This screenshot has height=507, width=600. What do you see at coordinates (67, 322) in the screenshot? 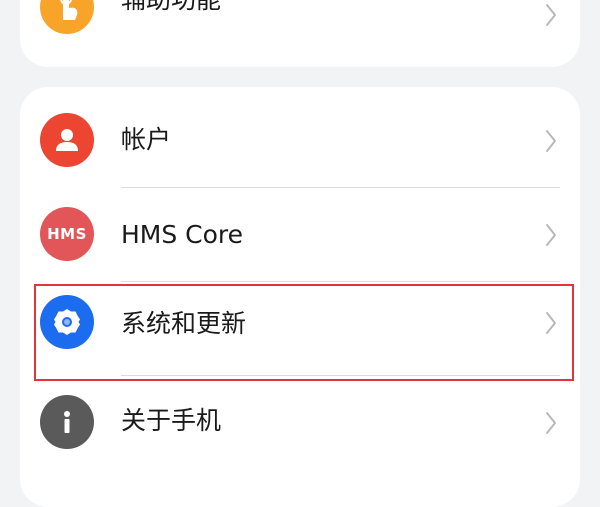
I see `gear-icon` at bounding box center [67, 322].